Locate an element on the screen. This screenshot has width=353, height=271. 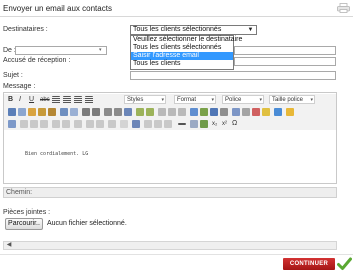
size-dropdown: Taille police ▾ is located at coordinates (292, 99).